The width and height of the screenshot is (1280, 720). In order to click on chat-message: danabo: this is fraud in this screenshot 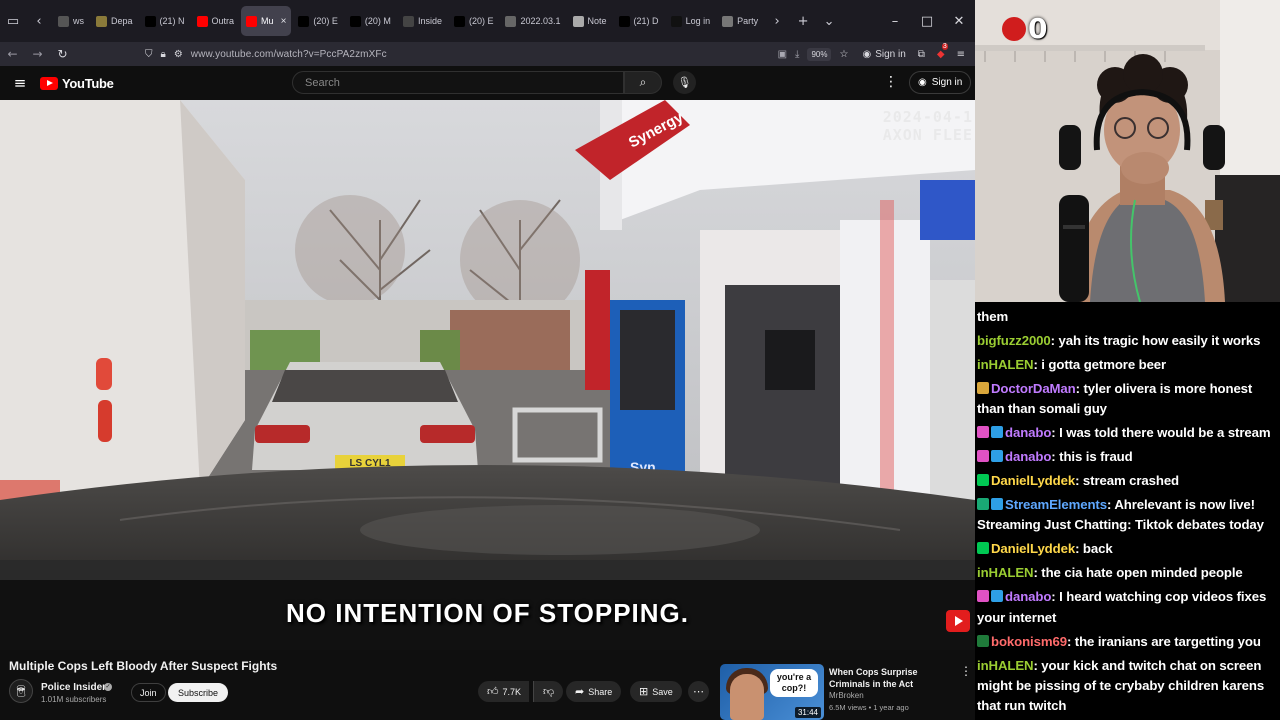, I will do `click(1127, 457)`.